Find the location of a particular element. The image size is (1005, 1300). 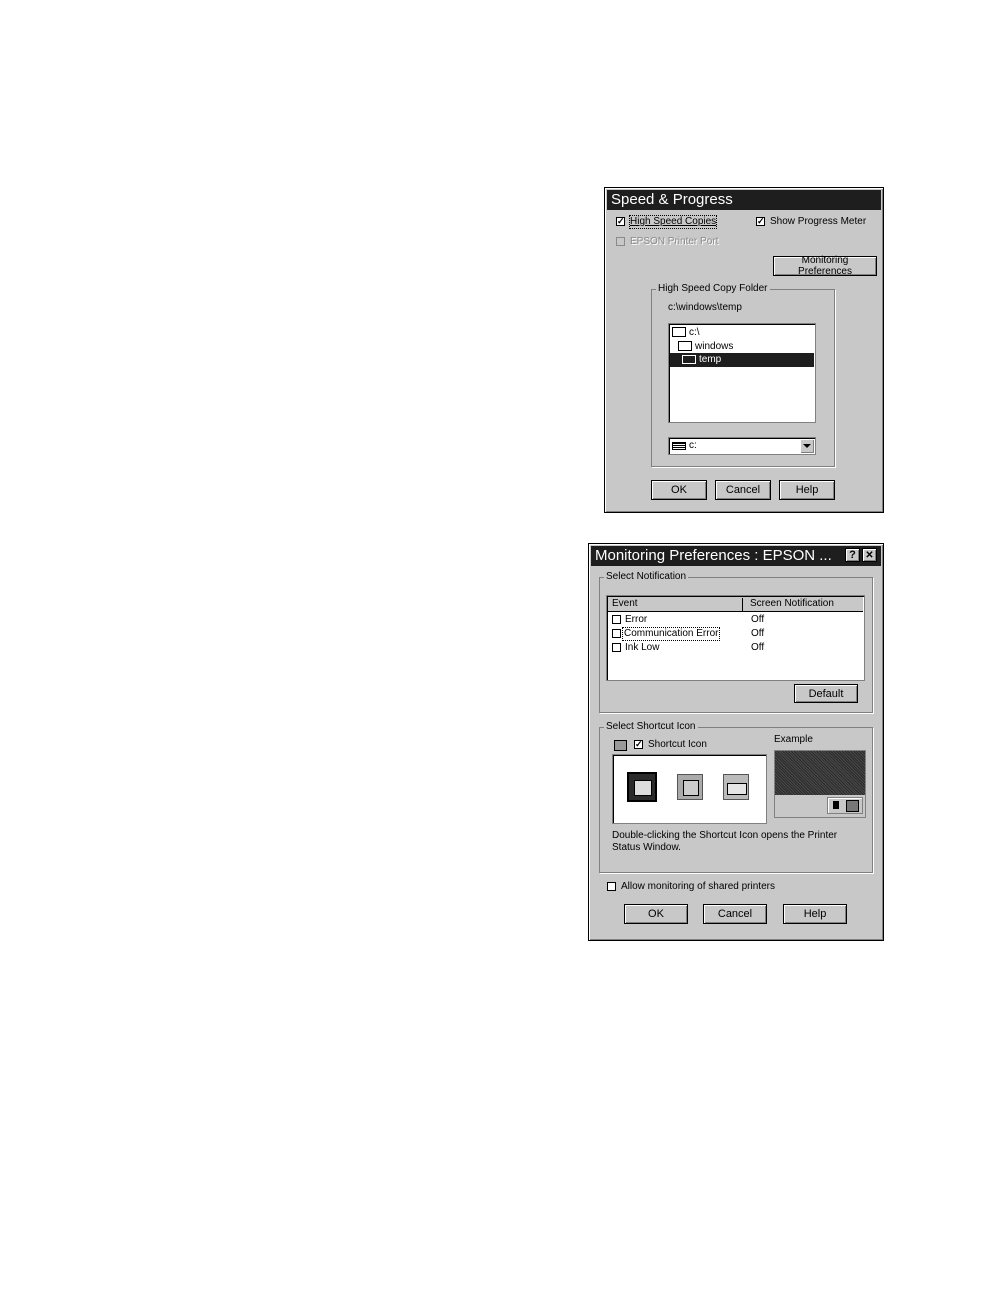

printer-shape is located at coordinates (643, 788).